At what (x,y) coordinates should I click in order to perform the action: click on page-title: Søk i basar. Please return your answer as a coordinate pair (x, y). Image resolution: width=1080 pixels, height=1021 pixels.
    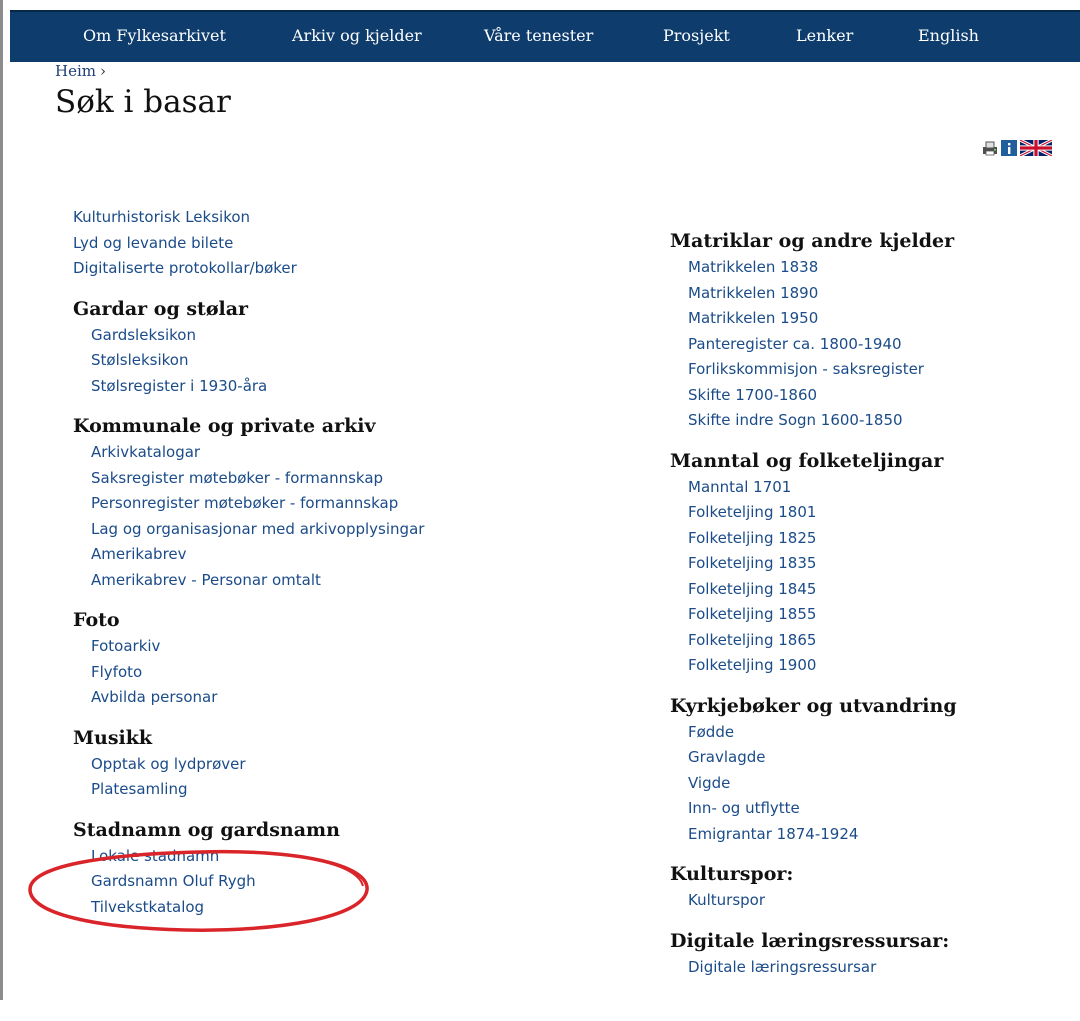
    Looking at the image, I should click on (143, 102).